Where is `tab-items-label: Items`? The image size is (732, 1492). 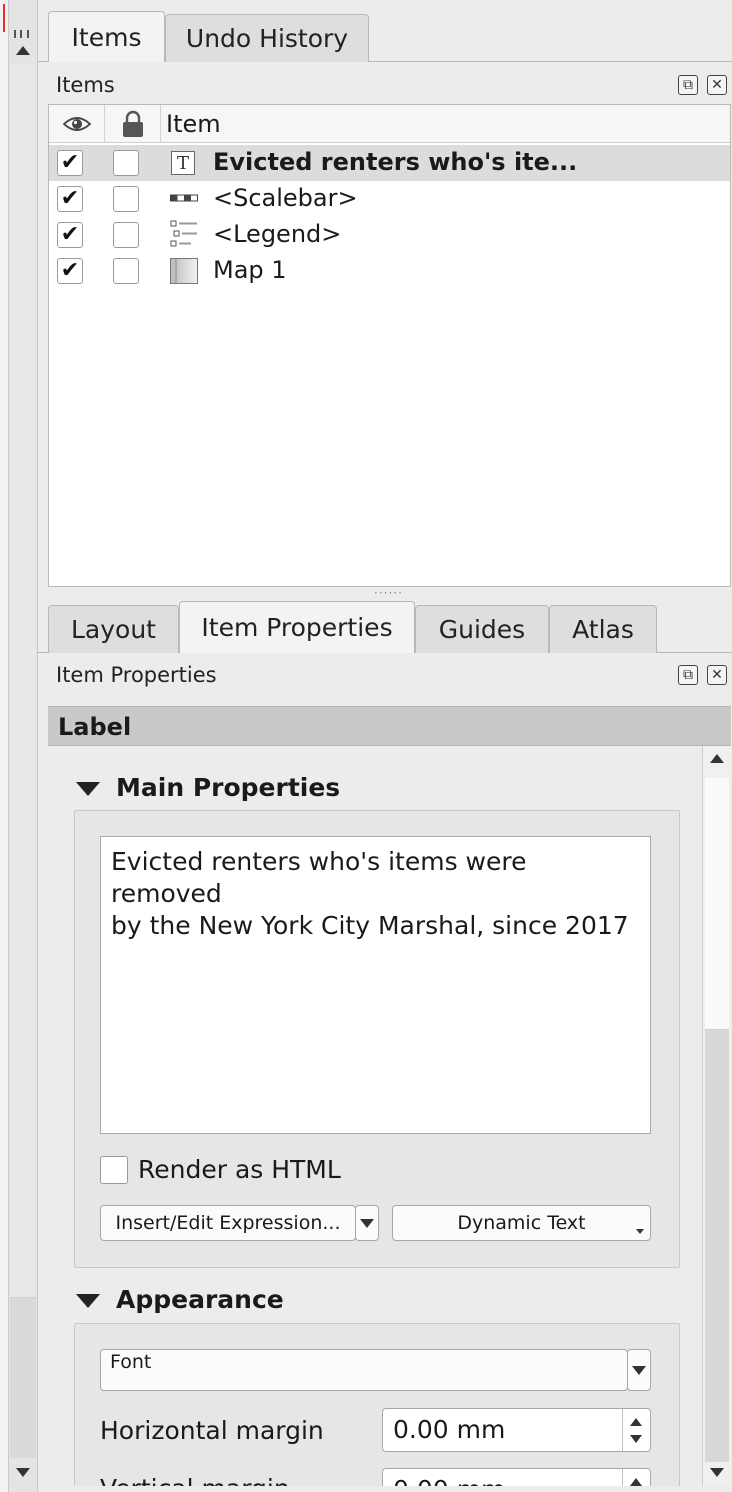 tab-items-label: Items is located at coordinates (106, 37).